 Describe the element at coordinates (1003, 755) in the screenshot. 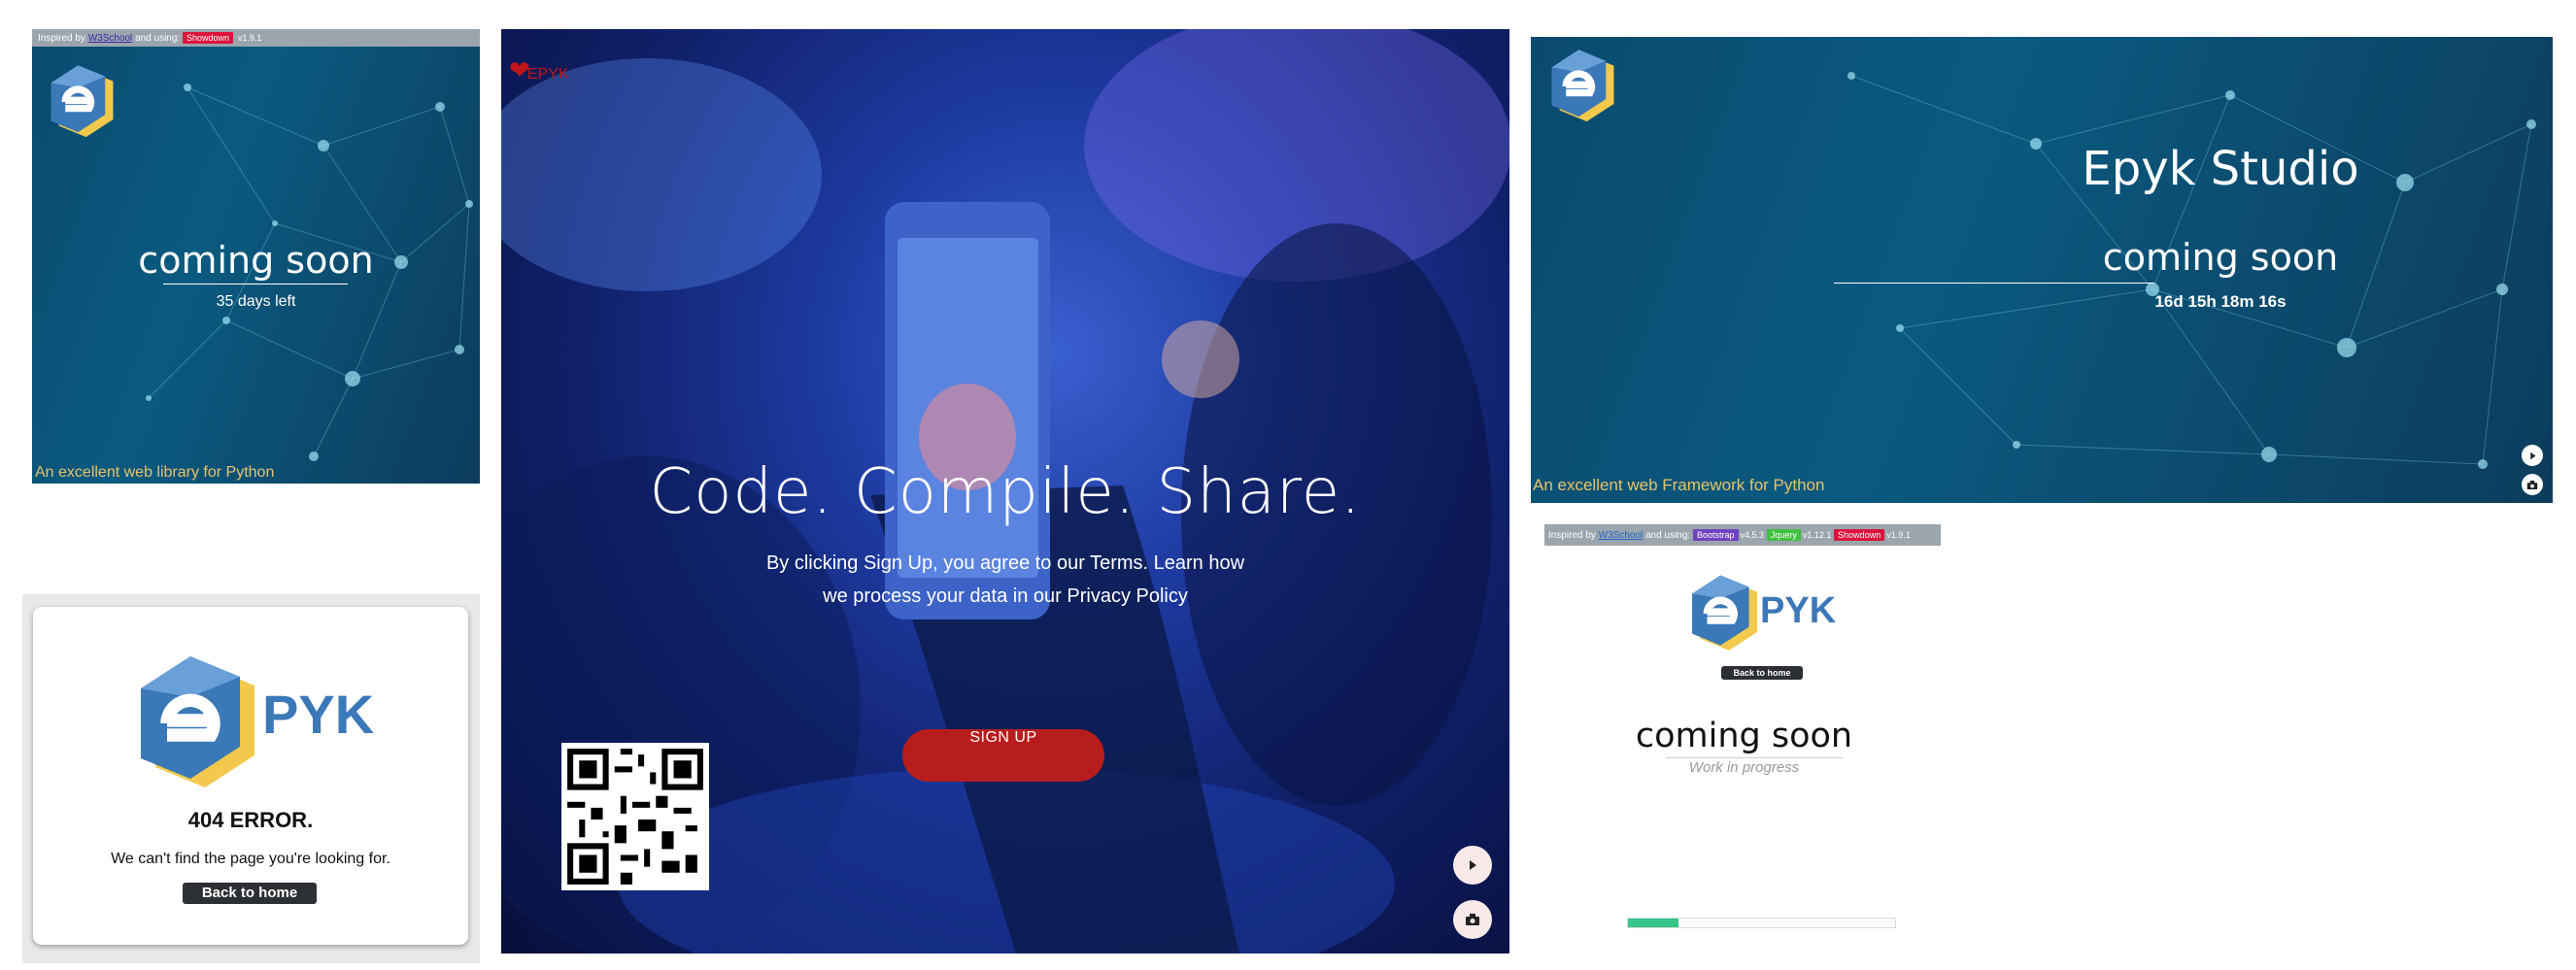

I see `sign-up-button: SIGN UP` at that location.